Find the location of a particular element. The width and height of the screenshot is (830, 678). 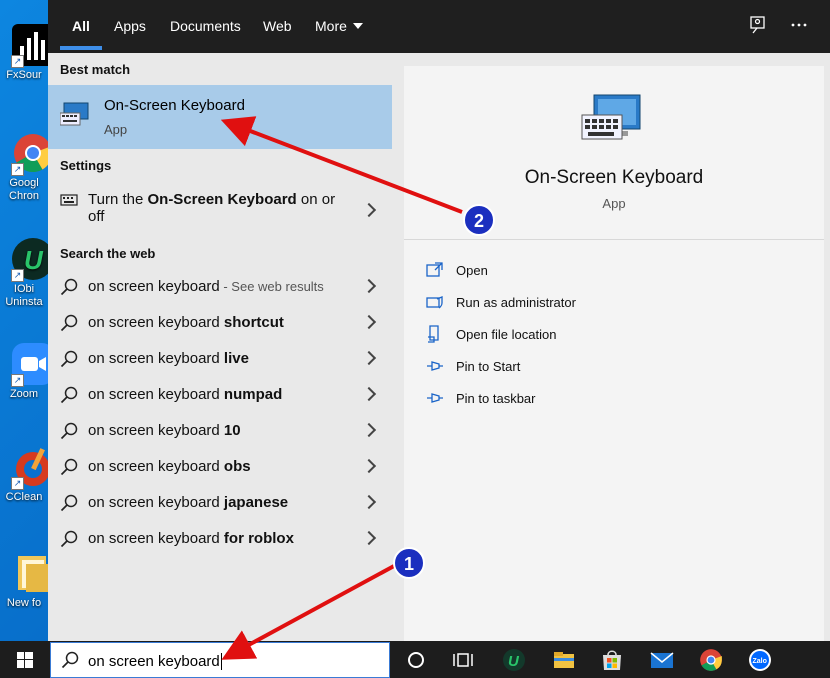

svg-text: 2 is located at coordinates (479, 221).